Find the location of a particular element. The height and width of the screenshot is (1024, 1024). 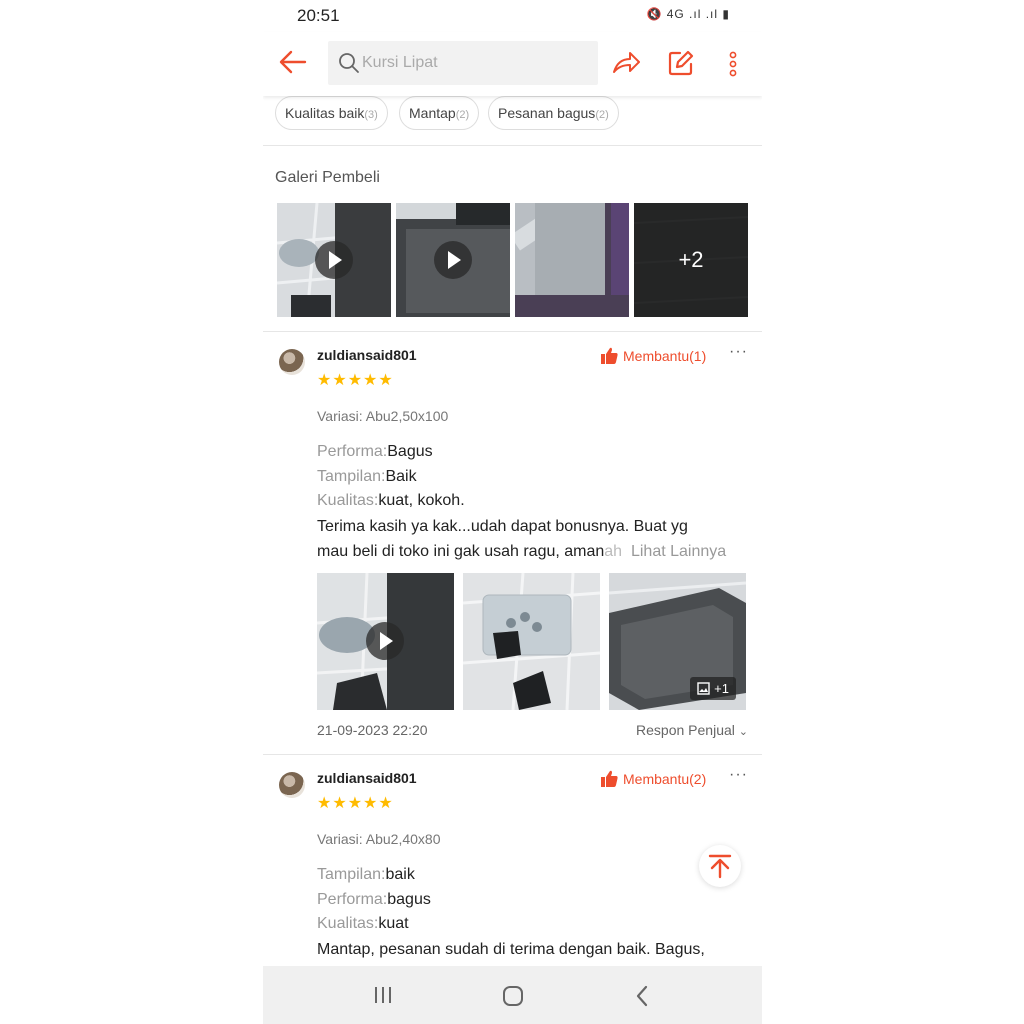

scroll-to-top-button is located at coordinates (720, 866).